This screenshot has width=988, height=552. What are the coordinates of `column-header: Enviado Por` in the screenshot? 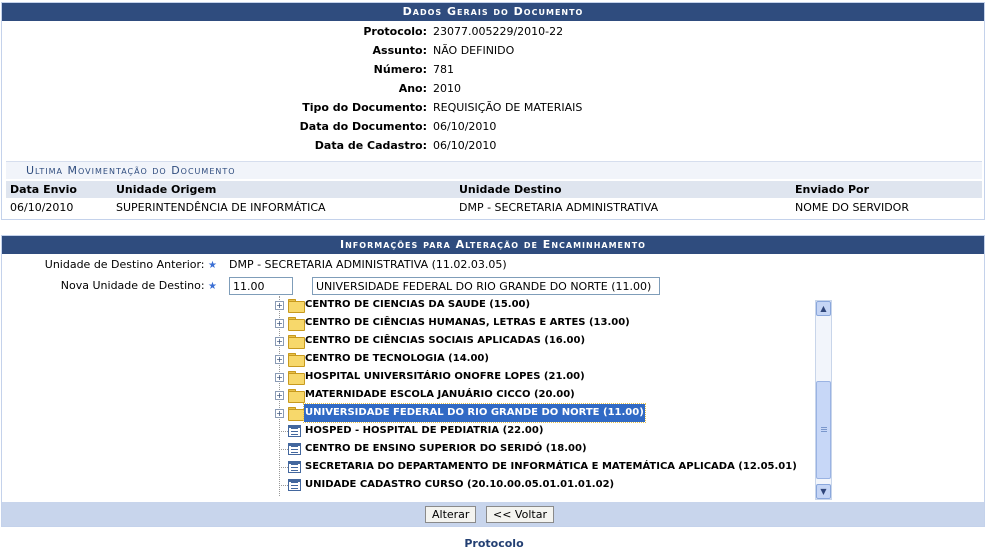 It's located at (886, 189).